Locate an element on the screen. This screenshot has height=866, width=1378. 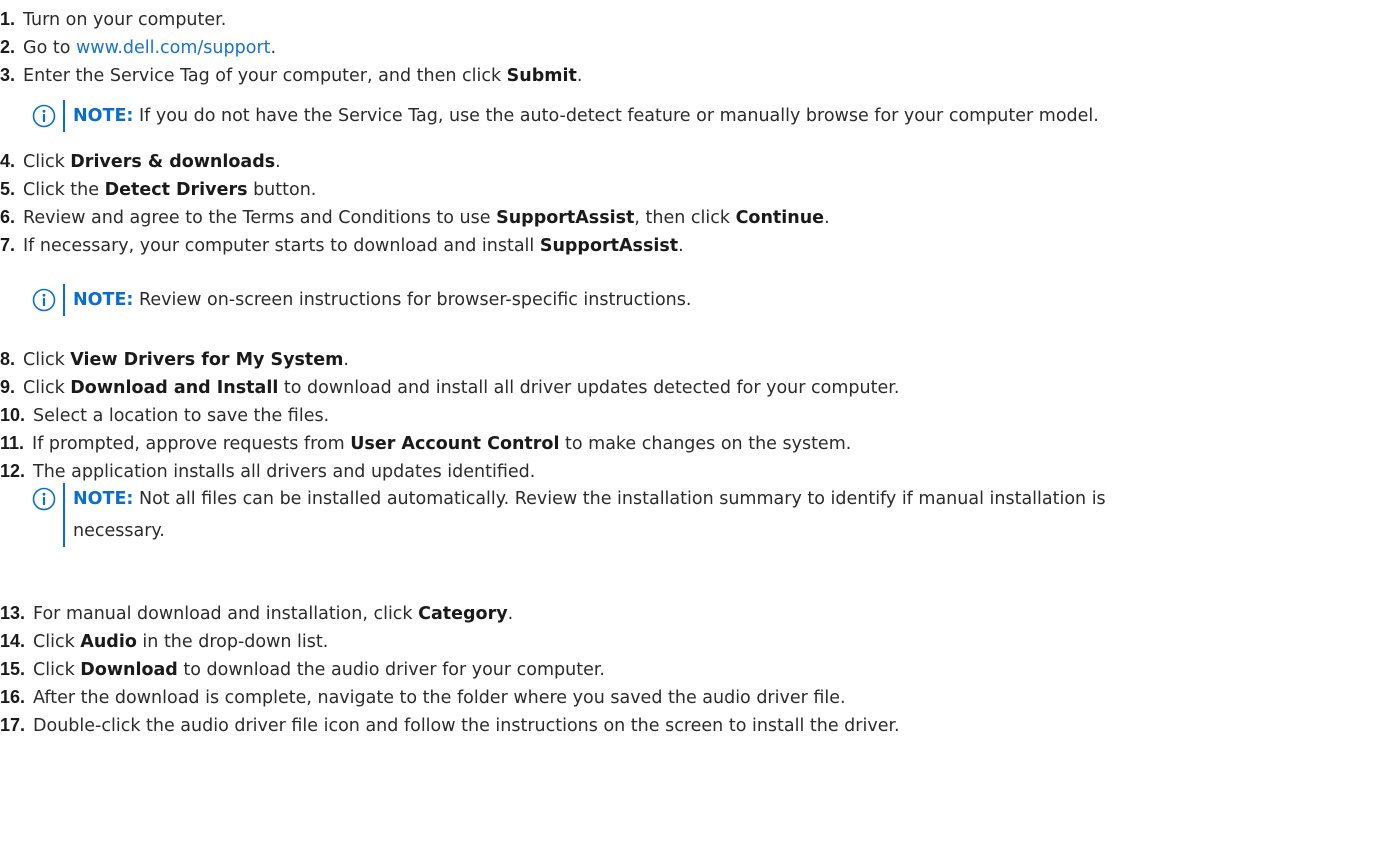
support-link: www.dell.com/support is located at coordinates (173, 48).